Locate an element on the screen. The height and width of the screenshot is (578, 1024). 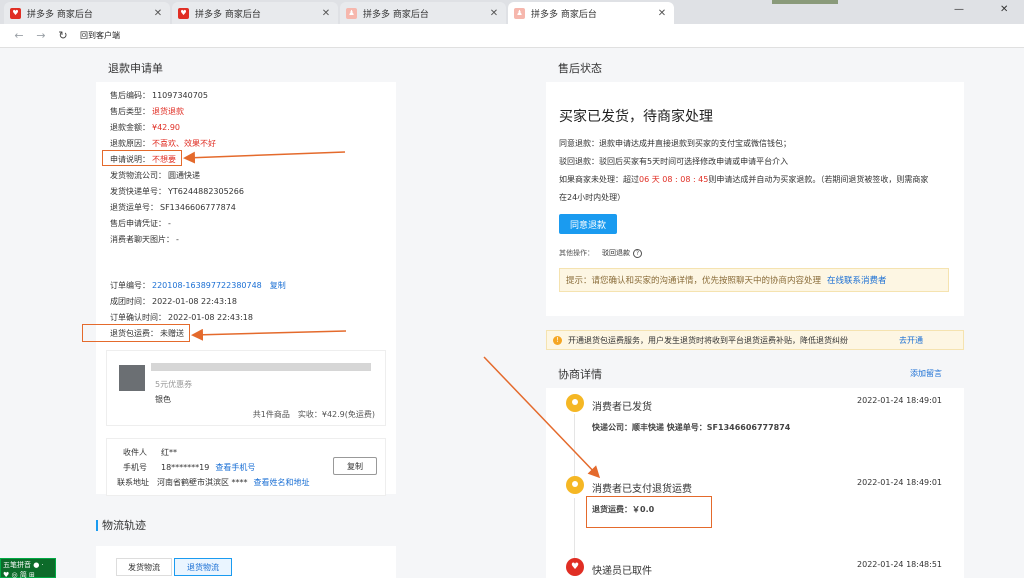
other-ops: 其他操作： 驳回退款? is located at coordinates (600, 253).